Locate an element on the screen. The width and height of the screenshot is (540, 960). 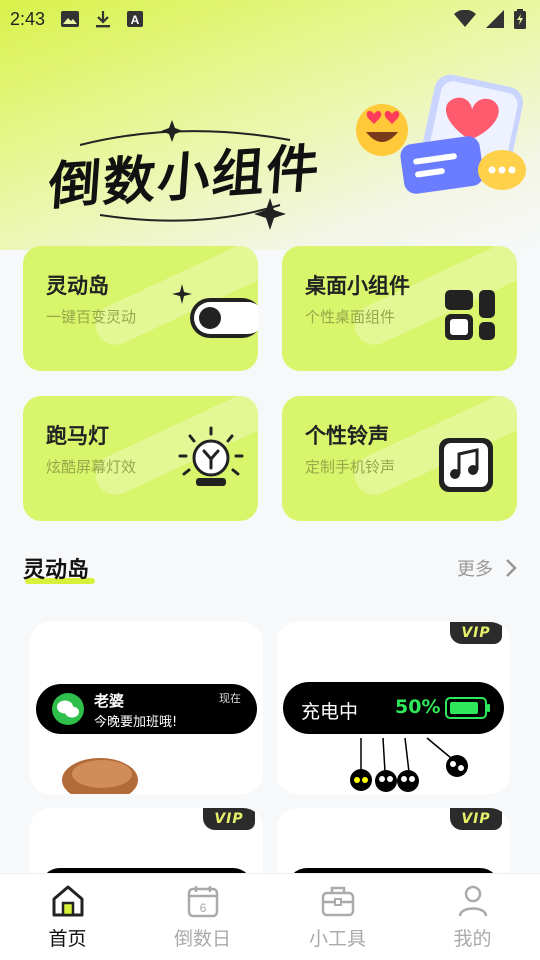
download-icon is located at coordinates (103, 19).